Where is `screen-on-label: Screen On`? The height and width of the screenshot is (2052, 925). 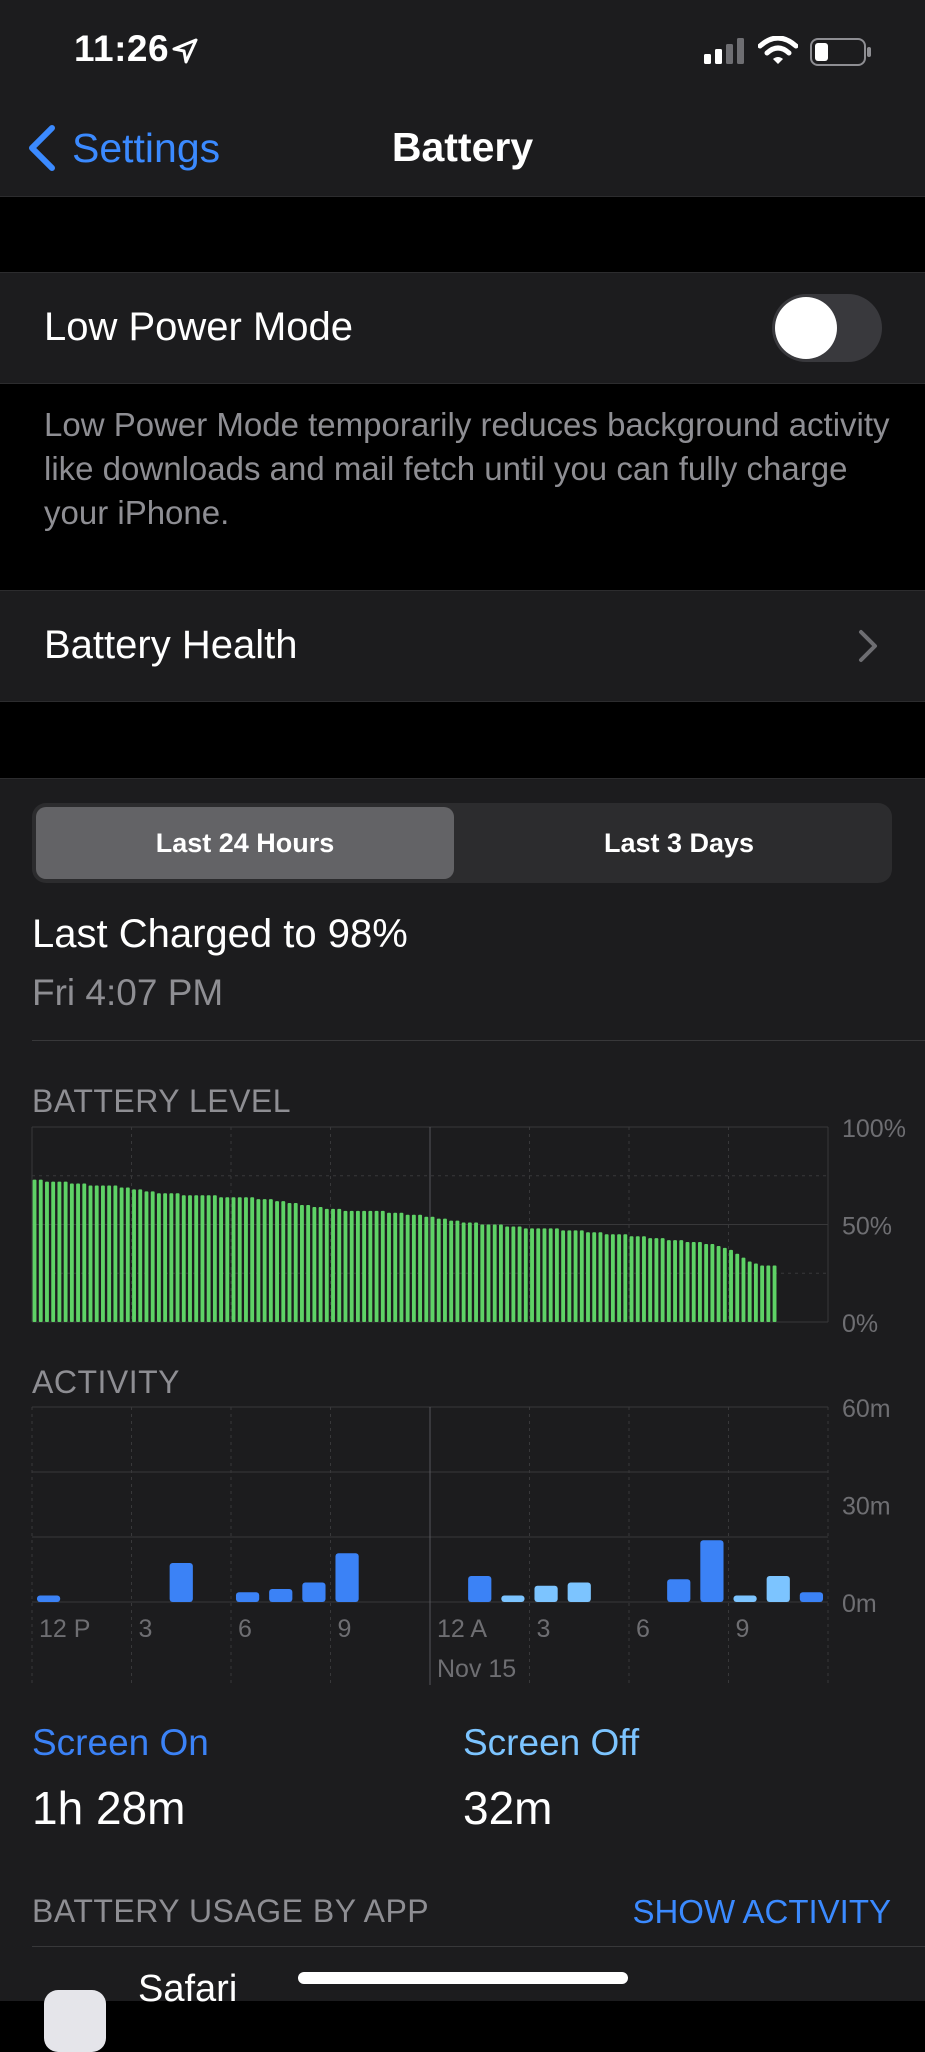 screen-on-label: Screen On is located at coordinates (120, 1742).